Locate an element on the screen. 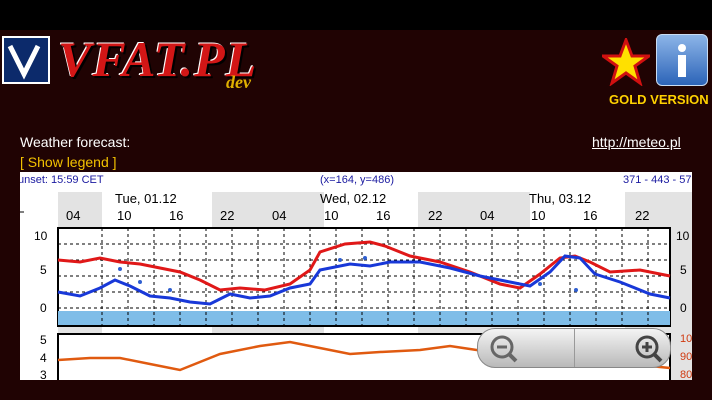 This screenshot has width=712, height=400. day-label: Wed, 02.12 is located at coordinates (353, 198).